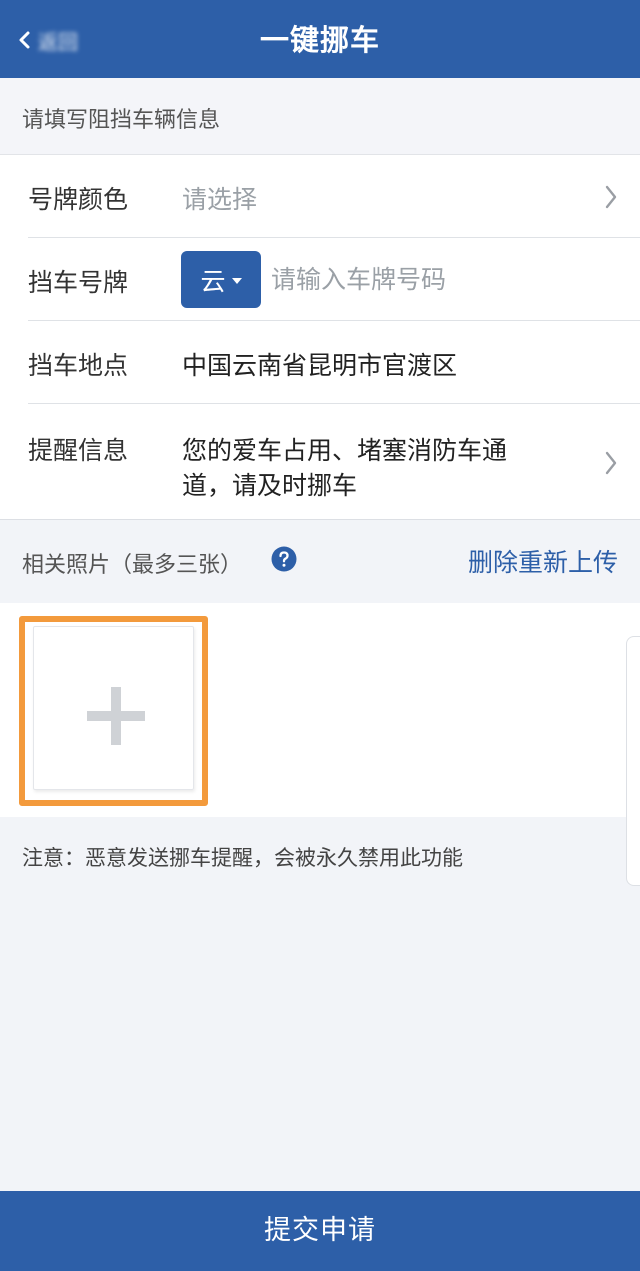  What do you see at coordinates (132, 565) in the screenshot?
I see `photo-label: 相关照片（最多三张）` at bounding box center [132, 565].